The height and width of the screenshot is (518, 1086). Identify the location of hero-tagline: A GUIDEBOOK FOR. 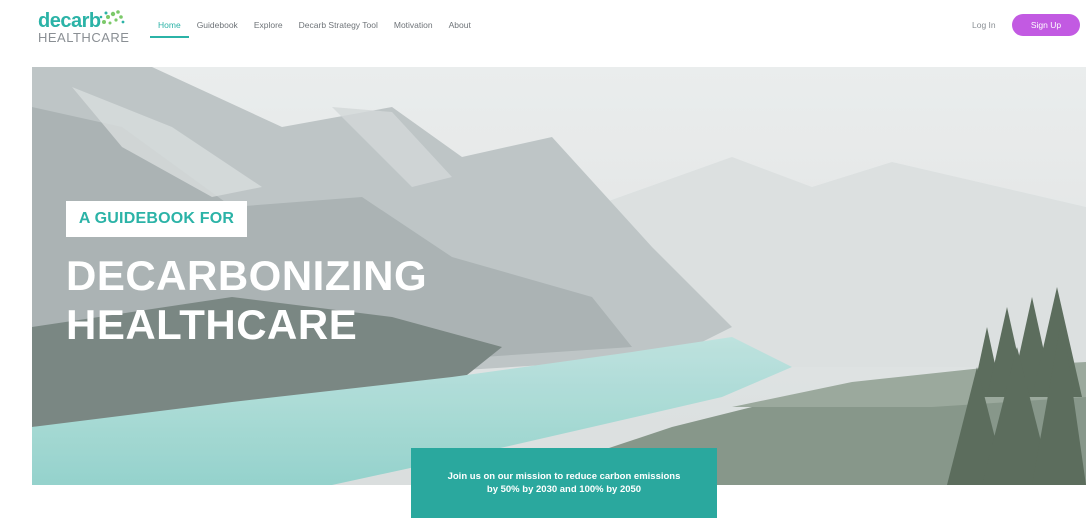
(156, 219).